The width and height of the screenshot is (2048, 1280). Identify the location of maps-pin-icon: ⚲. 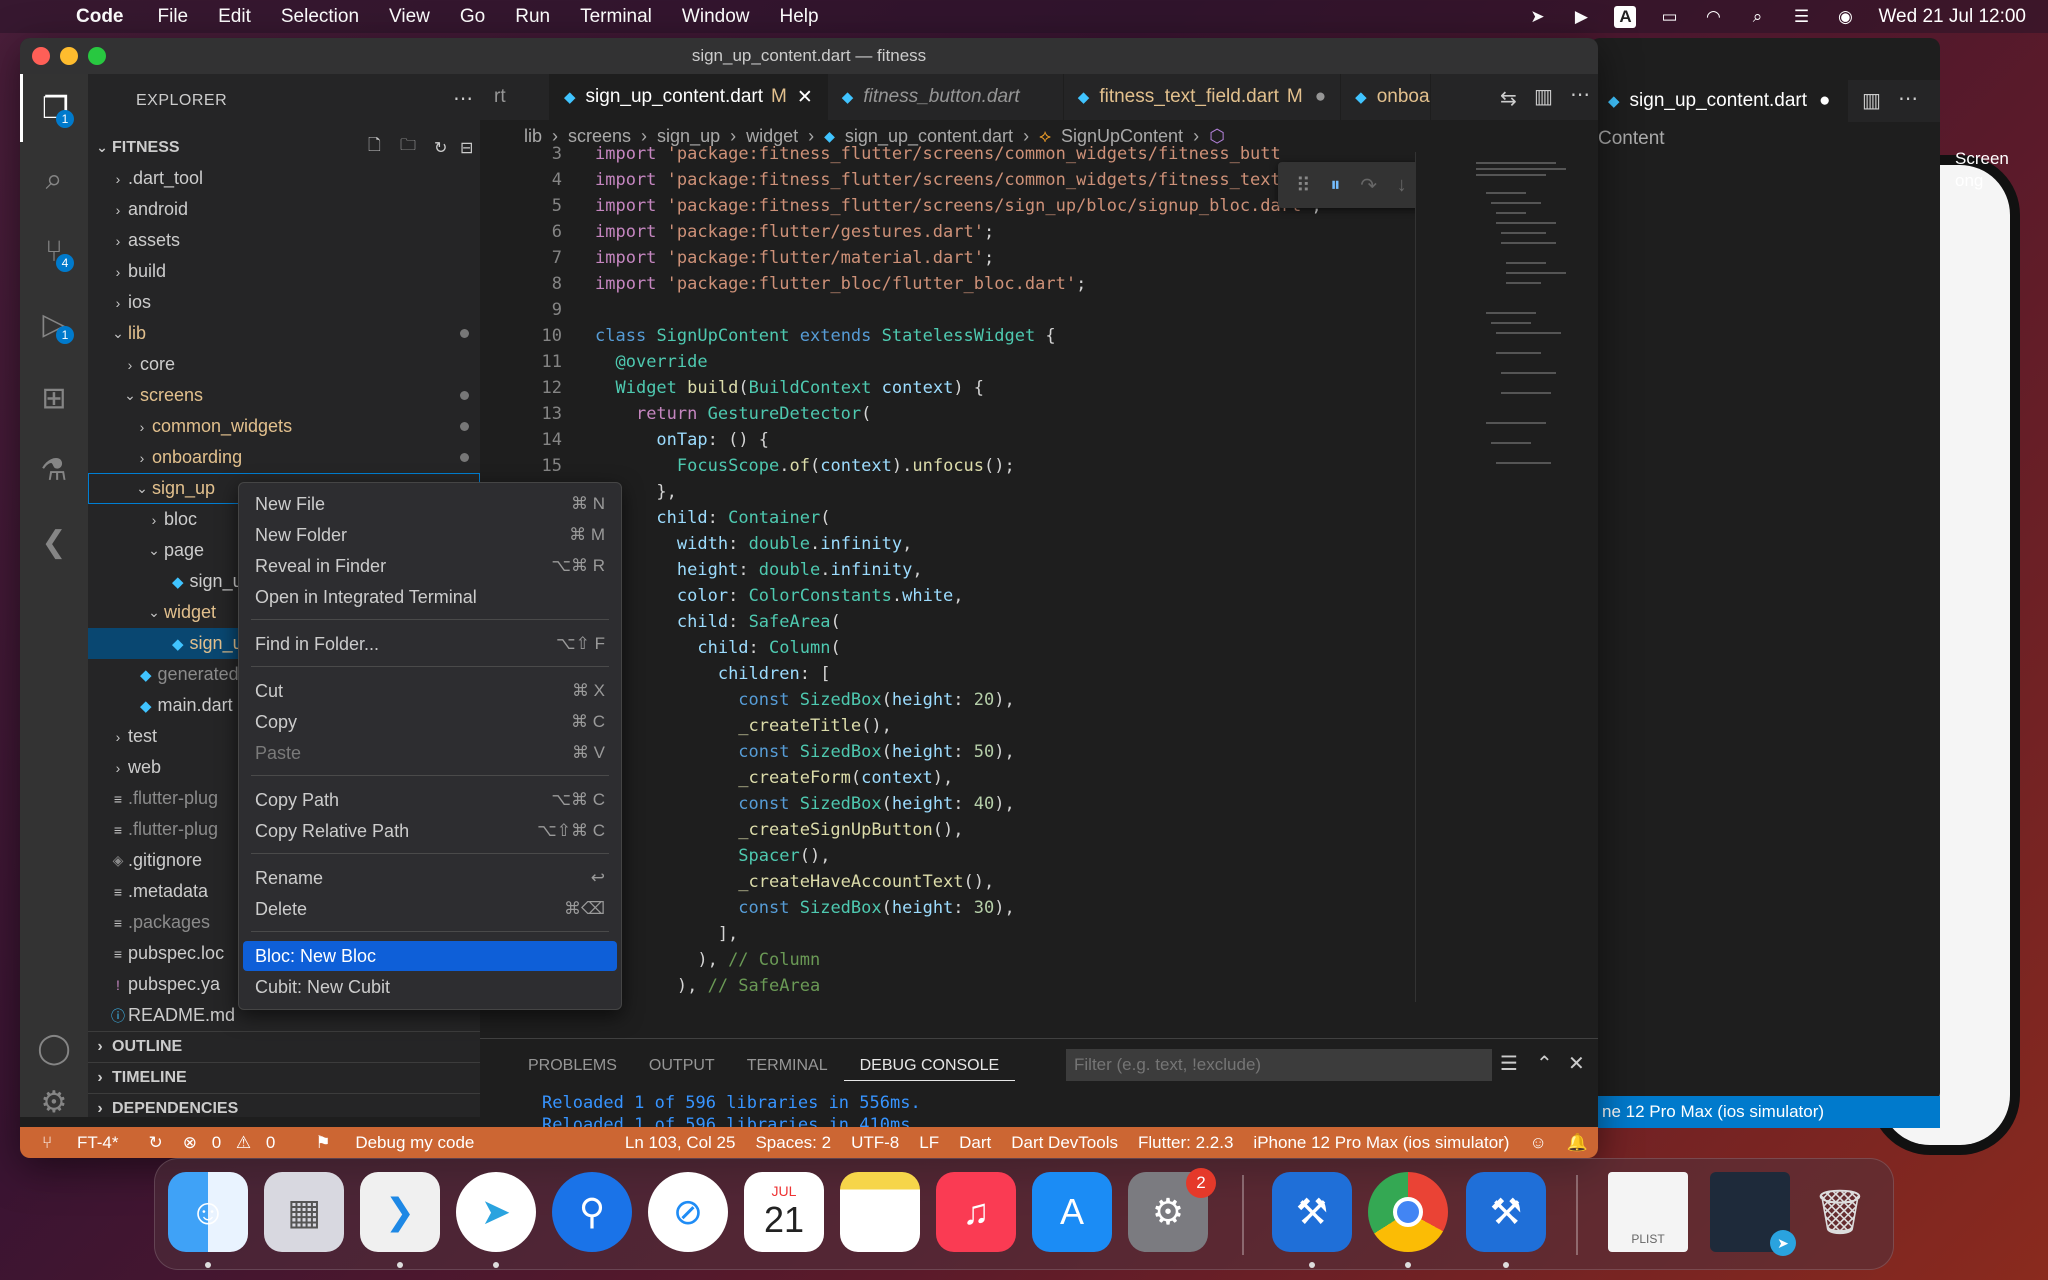
(592, 1212).